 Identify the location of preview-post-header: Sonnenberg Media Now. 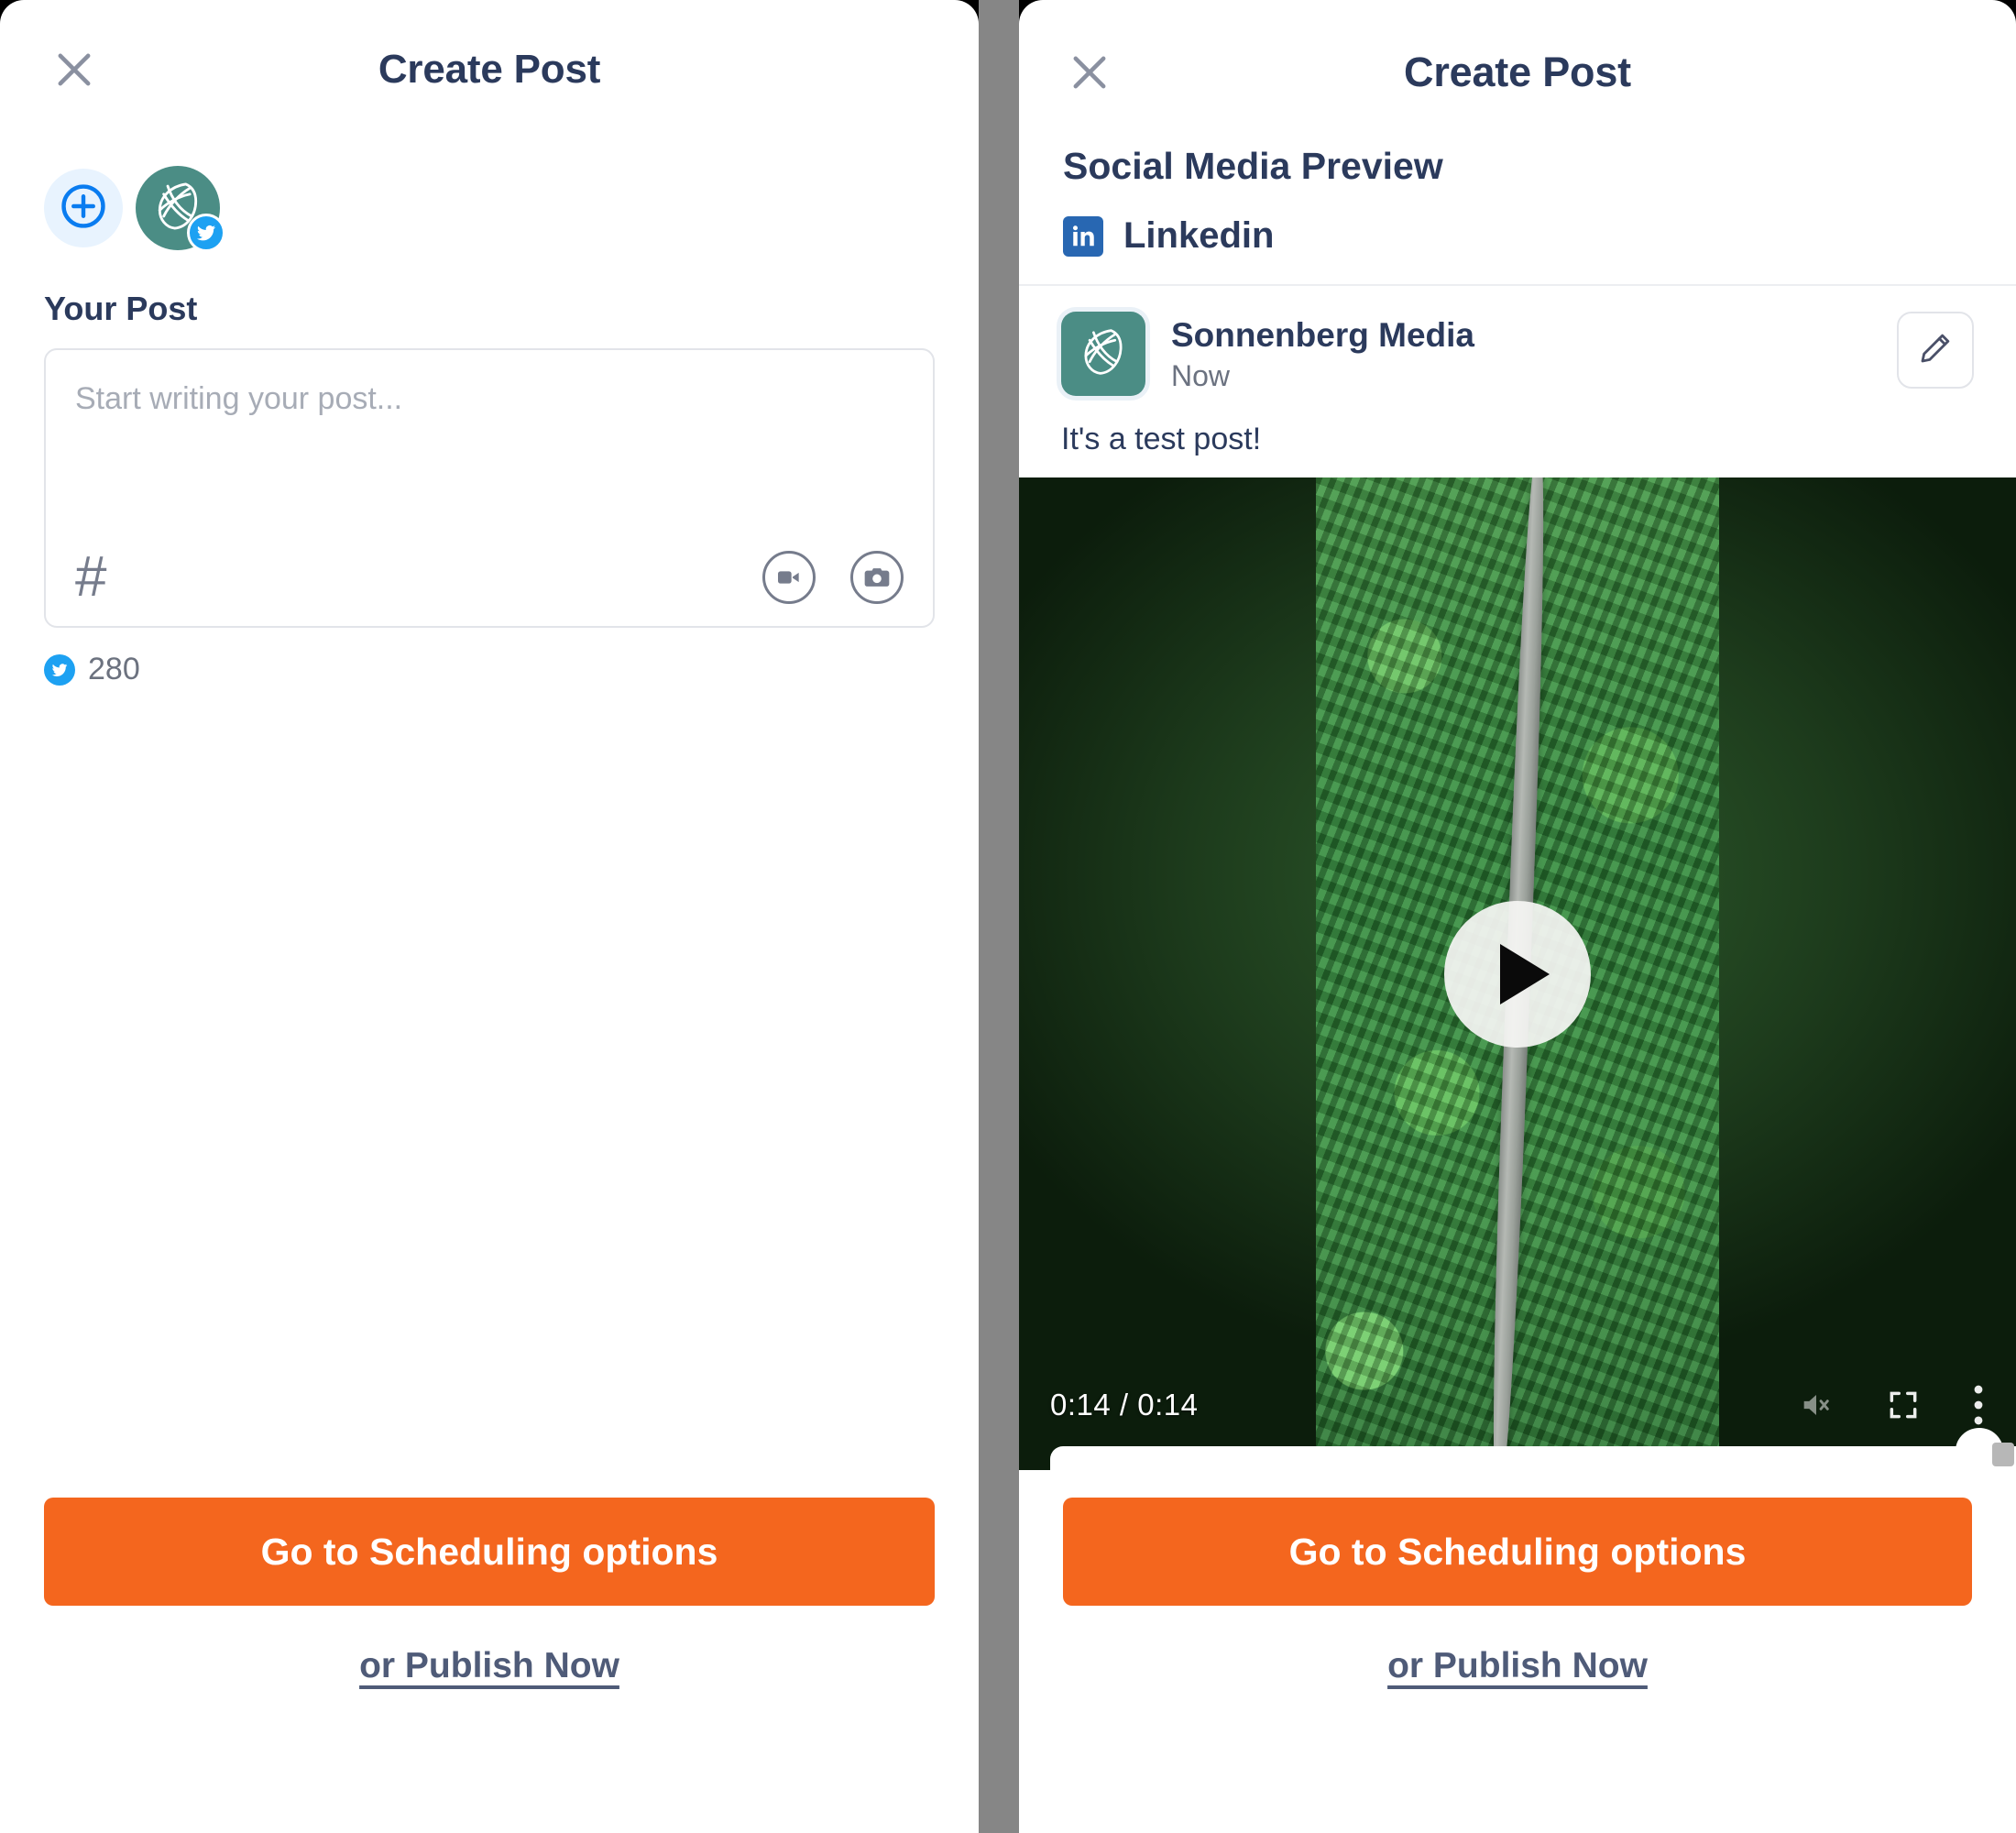
(1517, 354).